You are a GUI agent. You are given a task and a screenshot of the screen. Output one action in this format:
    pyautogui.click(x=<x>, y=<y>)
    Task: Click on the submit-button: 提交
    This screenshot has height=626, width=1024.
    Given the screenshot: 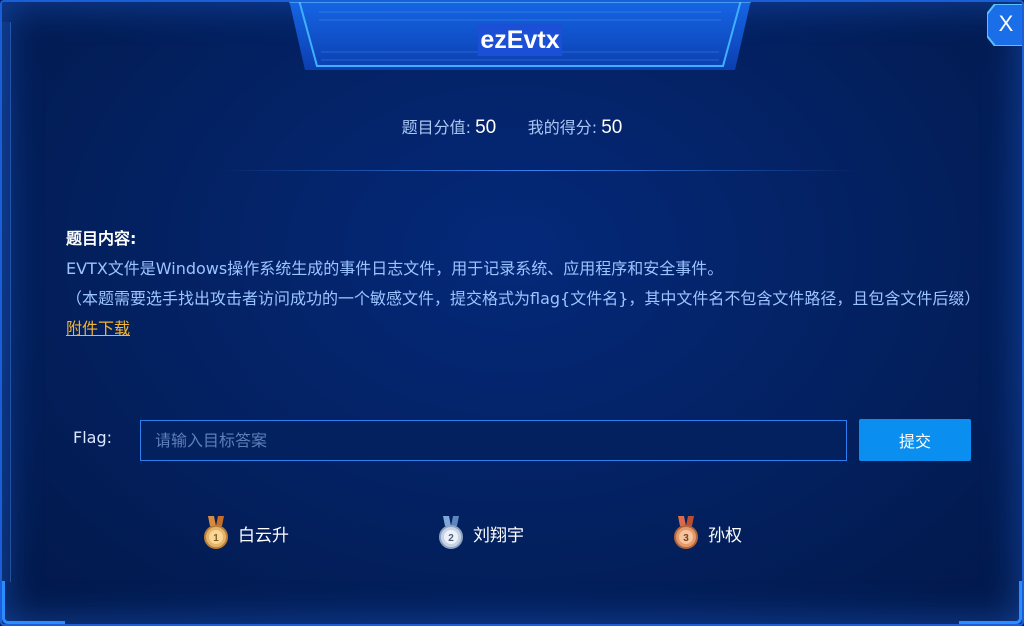 What is the action you would take?
    pyautogui.click(x=915, y=440)
    